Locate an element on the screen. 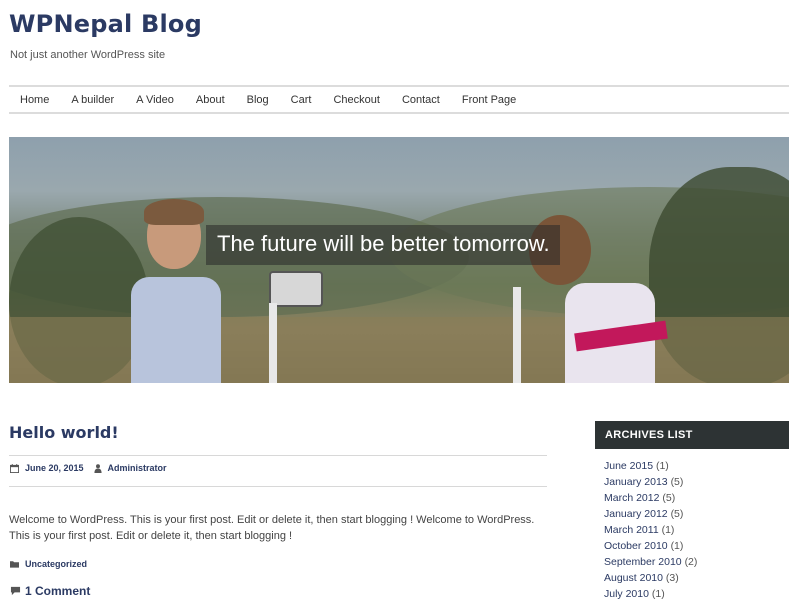 Image resolution: width=800 pixels, height=602 pixels. archive-item: March 2012 (5) is located at coordinates (650, 498).